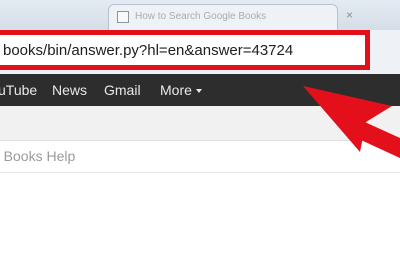 This screenshot has width=400, height=266. What do you see at coordinates (351, 122) in the screenshot?
I see `annotation-arrow-icon` at bounding box center [351, 122].